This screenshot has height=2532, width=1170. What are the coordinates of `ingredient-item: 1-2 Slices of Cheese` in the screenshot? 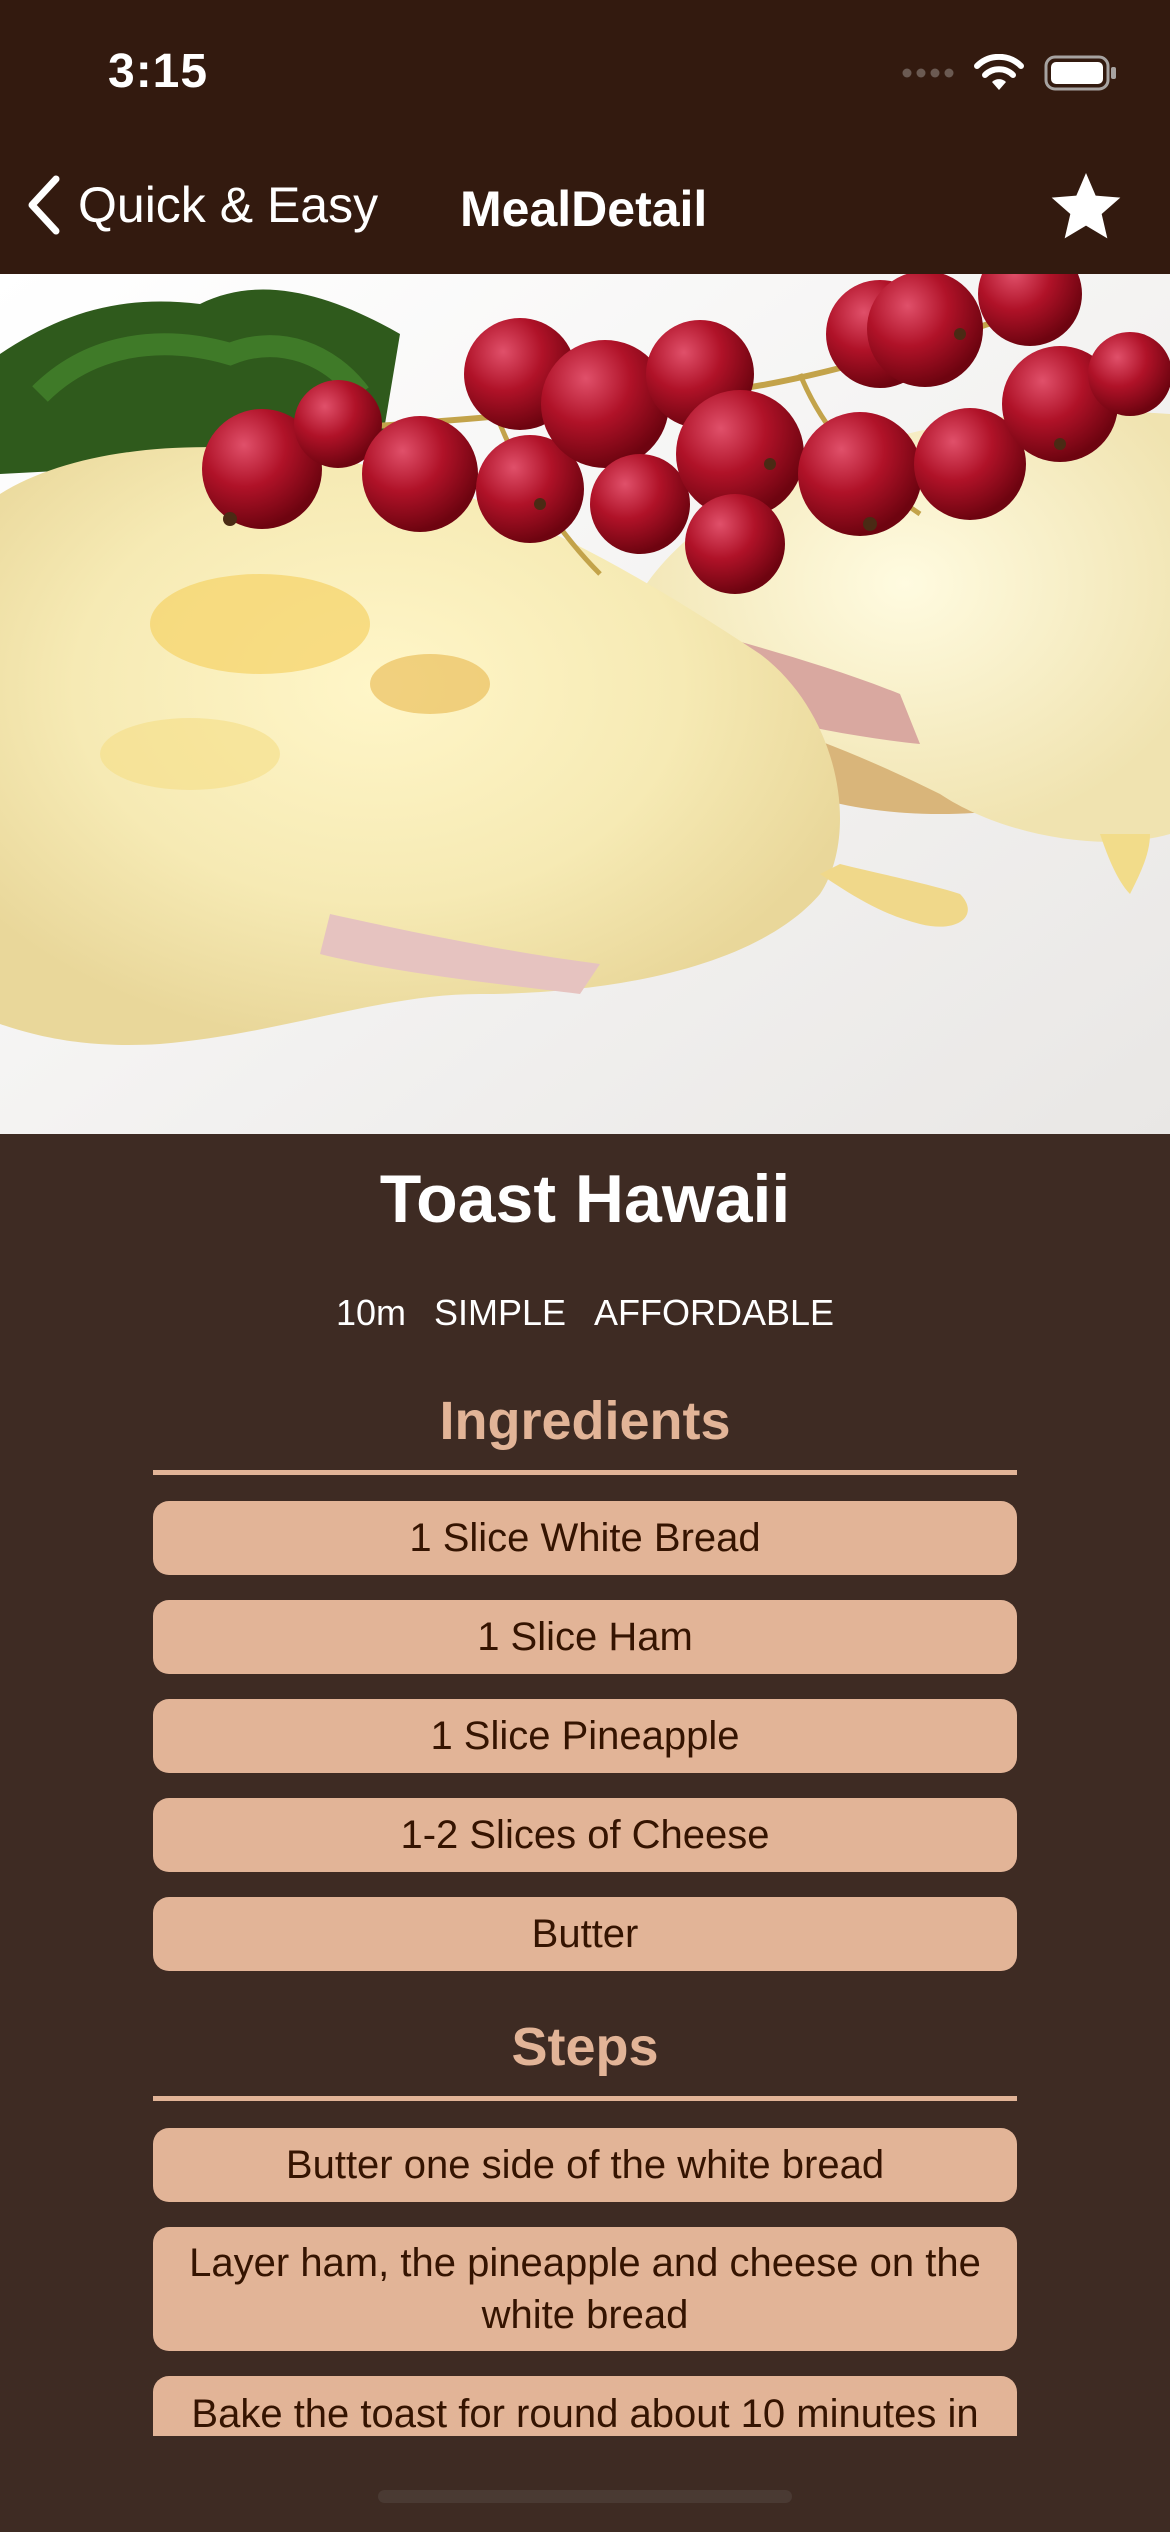 It's located at (585, 1835).